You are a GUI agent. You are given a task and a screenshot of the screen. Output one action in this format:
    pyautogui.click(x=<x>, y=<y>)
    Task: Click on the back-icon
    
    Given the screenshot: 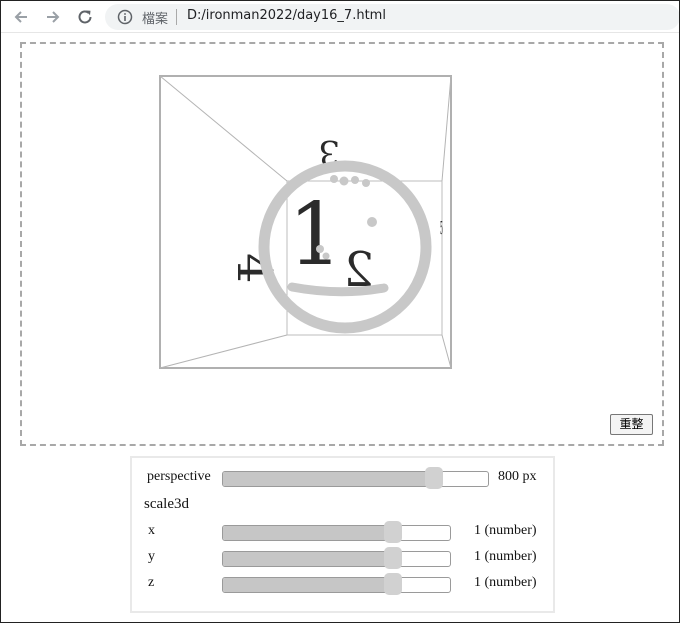 What is the action you would take?
    pyautogui.click(x=21, y=17)
    